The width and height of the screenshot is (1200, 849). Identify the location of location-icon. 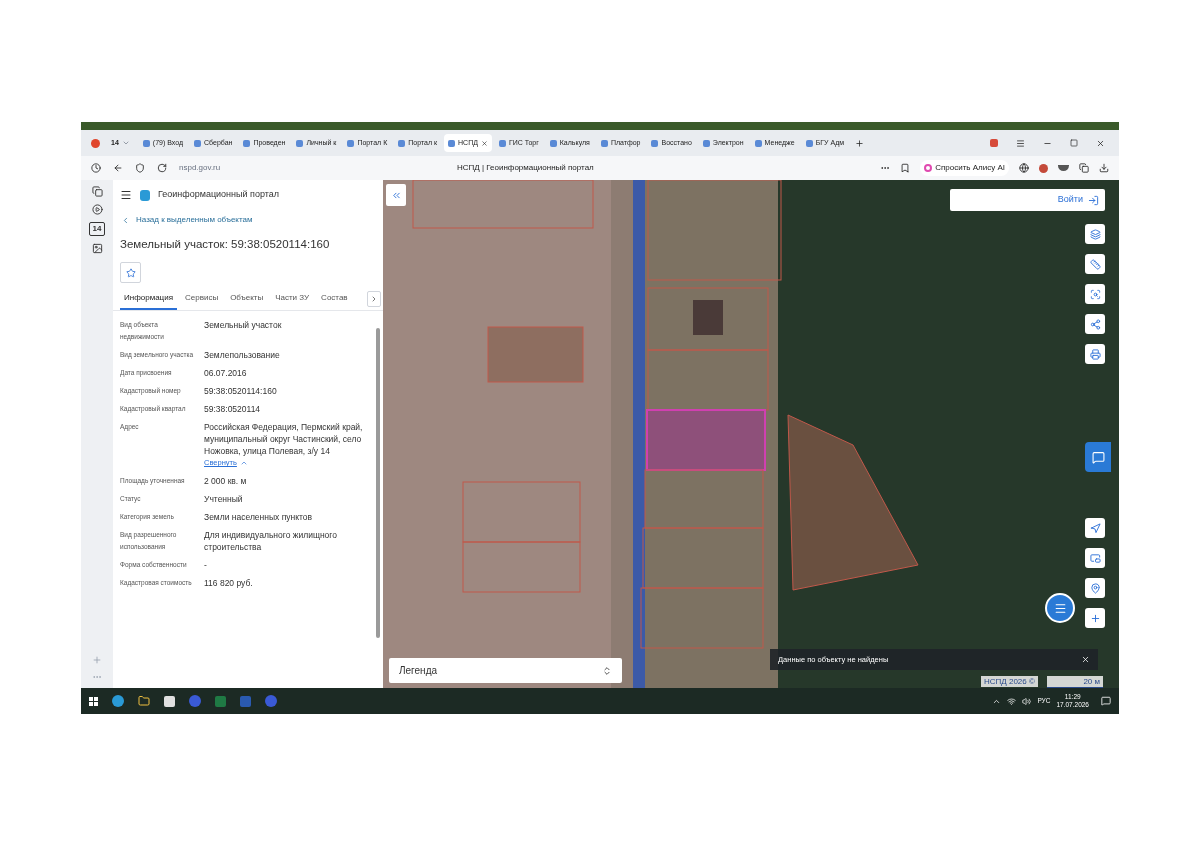
(1095, 588).